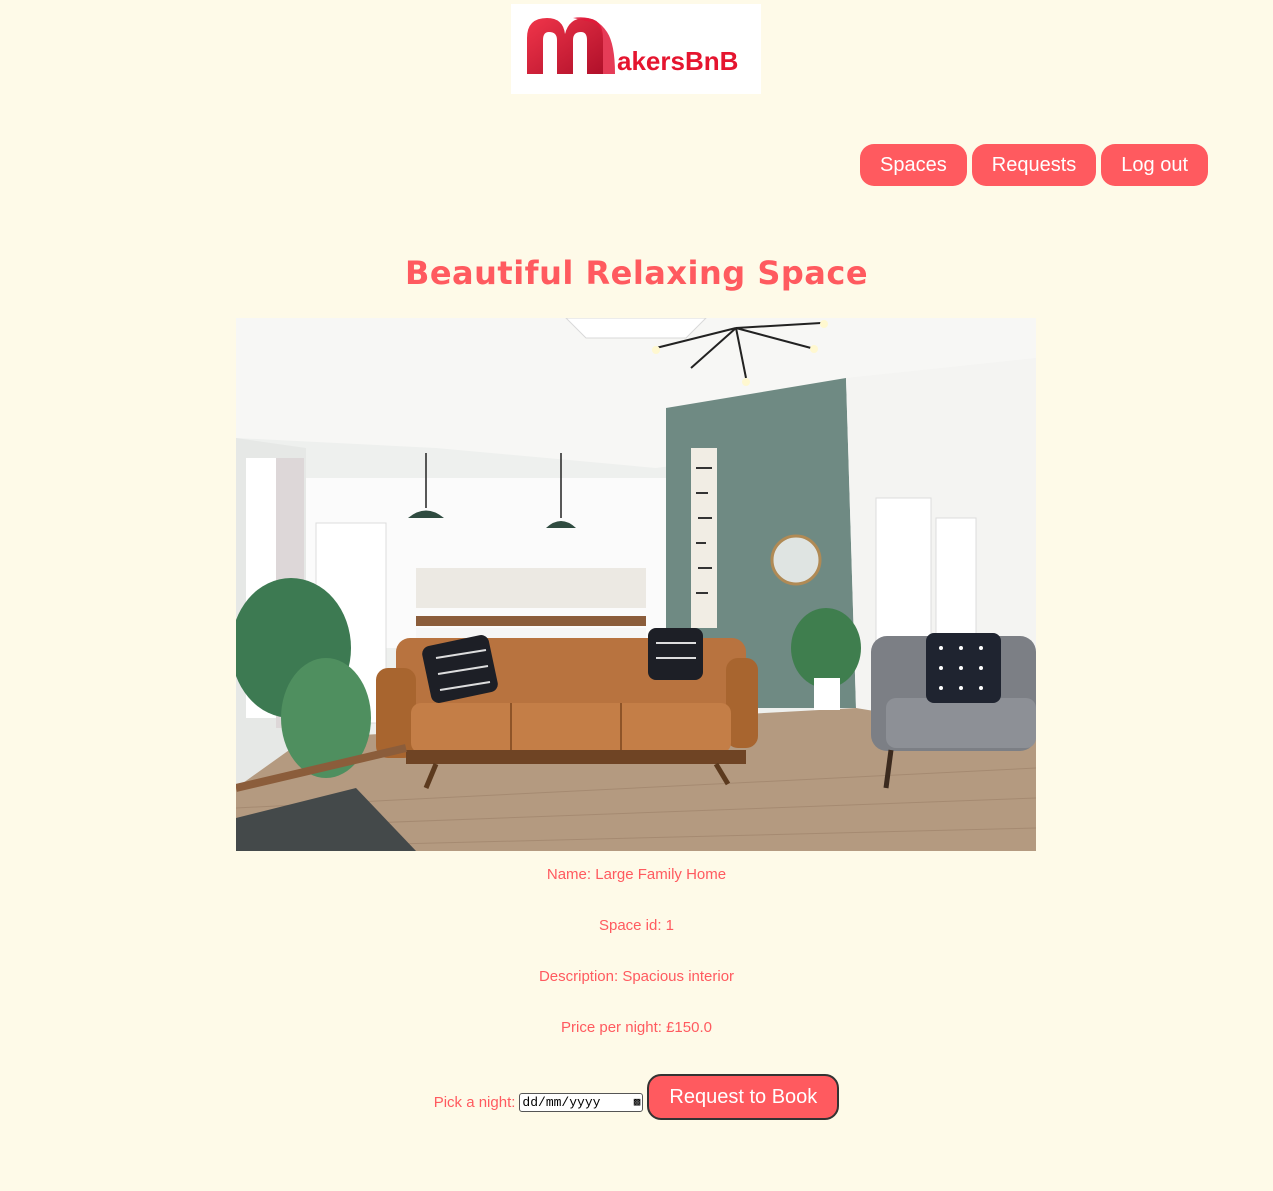  I want to click on main-nav: Spaces Requests Log out, so click(1034, 165).